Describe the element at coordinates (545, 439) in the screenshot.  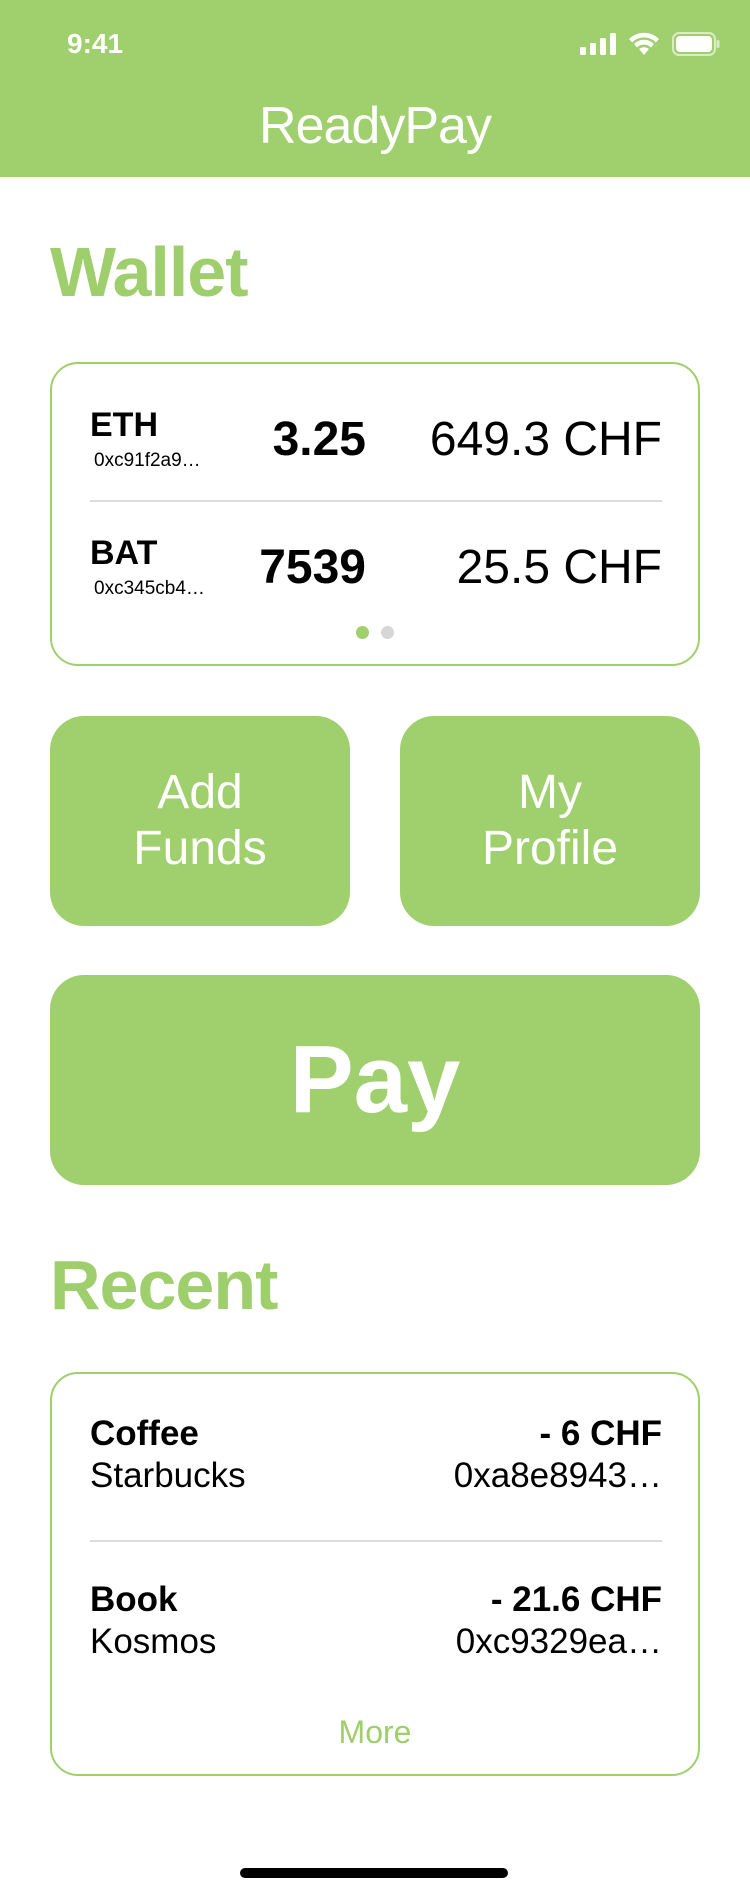
I see `asset-fiat-value: 649.3 CHF` at that location.